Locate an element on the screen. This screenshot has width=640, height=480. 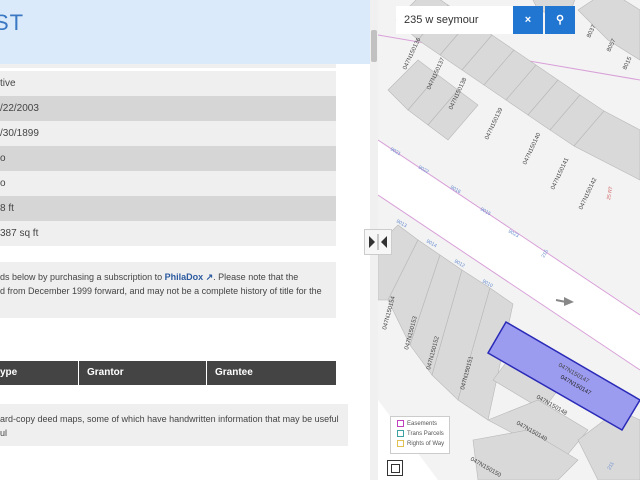
notice-text: . Please note that the is located at coordinates (256, 277).